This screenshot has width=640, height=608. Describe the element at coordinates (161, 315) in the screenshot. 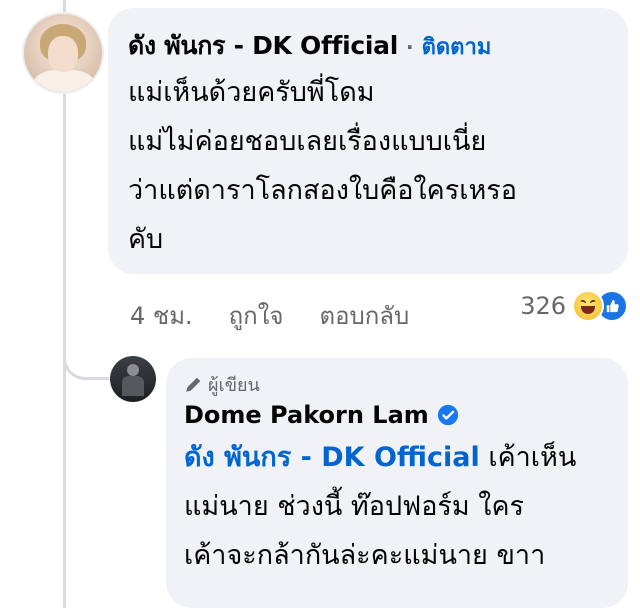

I see `comment-timestamp: 4 ชม.` at that location.